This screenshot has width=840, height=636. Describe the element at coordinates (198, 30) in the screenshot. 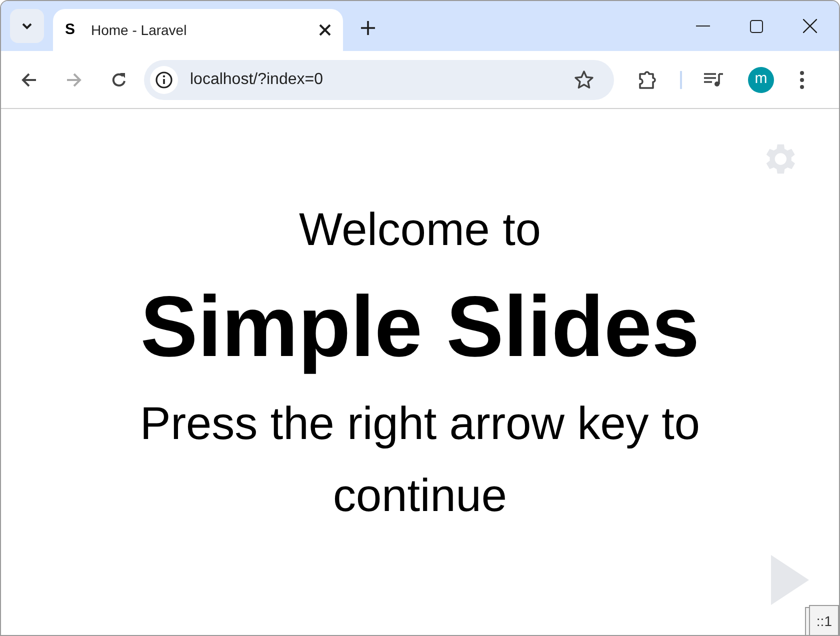

I see `browser-tab: S Home - Laravel` at that location.